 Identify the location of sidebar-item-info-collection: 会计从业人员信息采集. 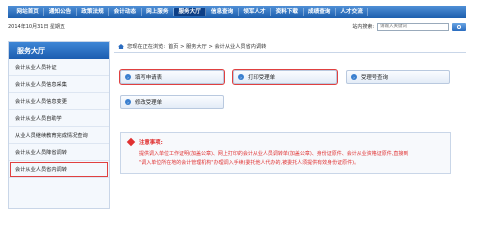
(59, 84).